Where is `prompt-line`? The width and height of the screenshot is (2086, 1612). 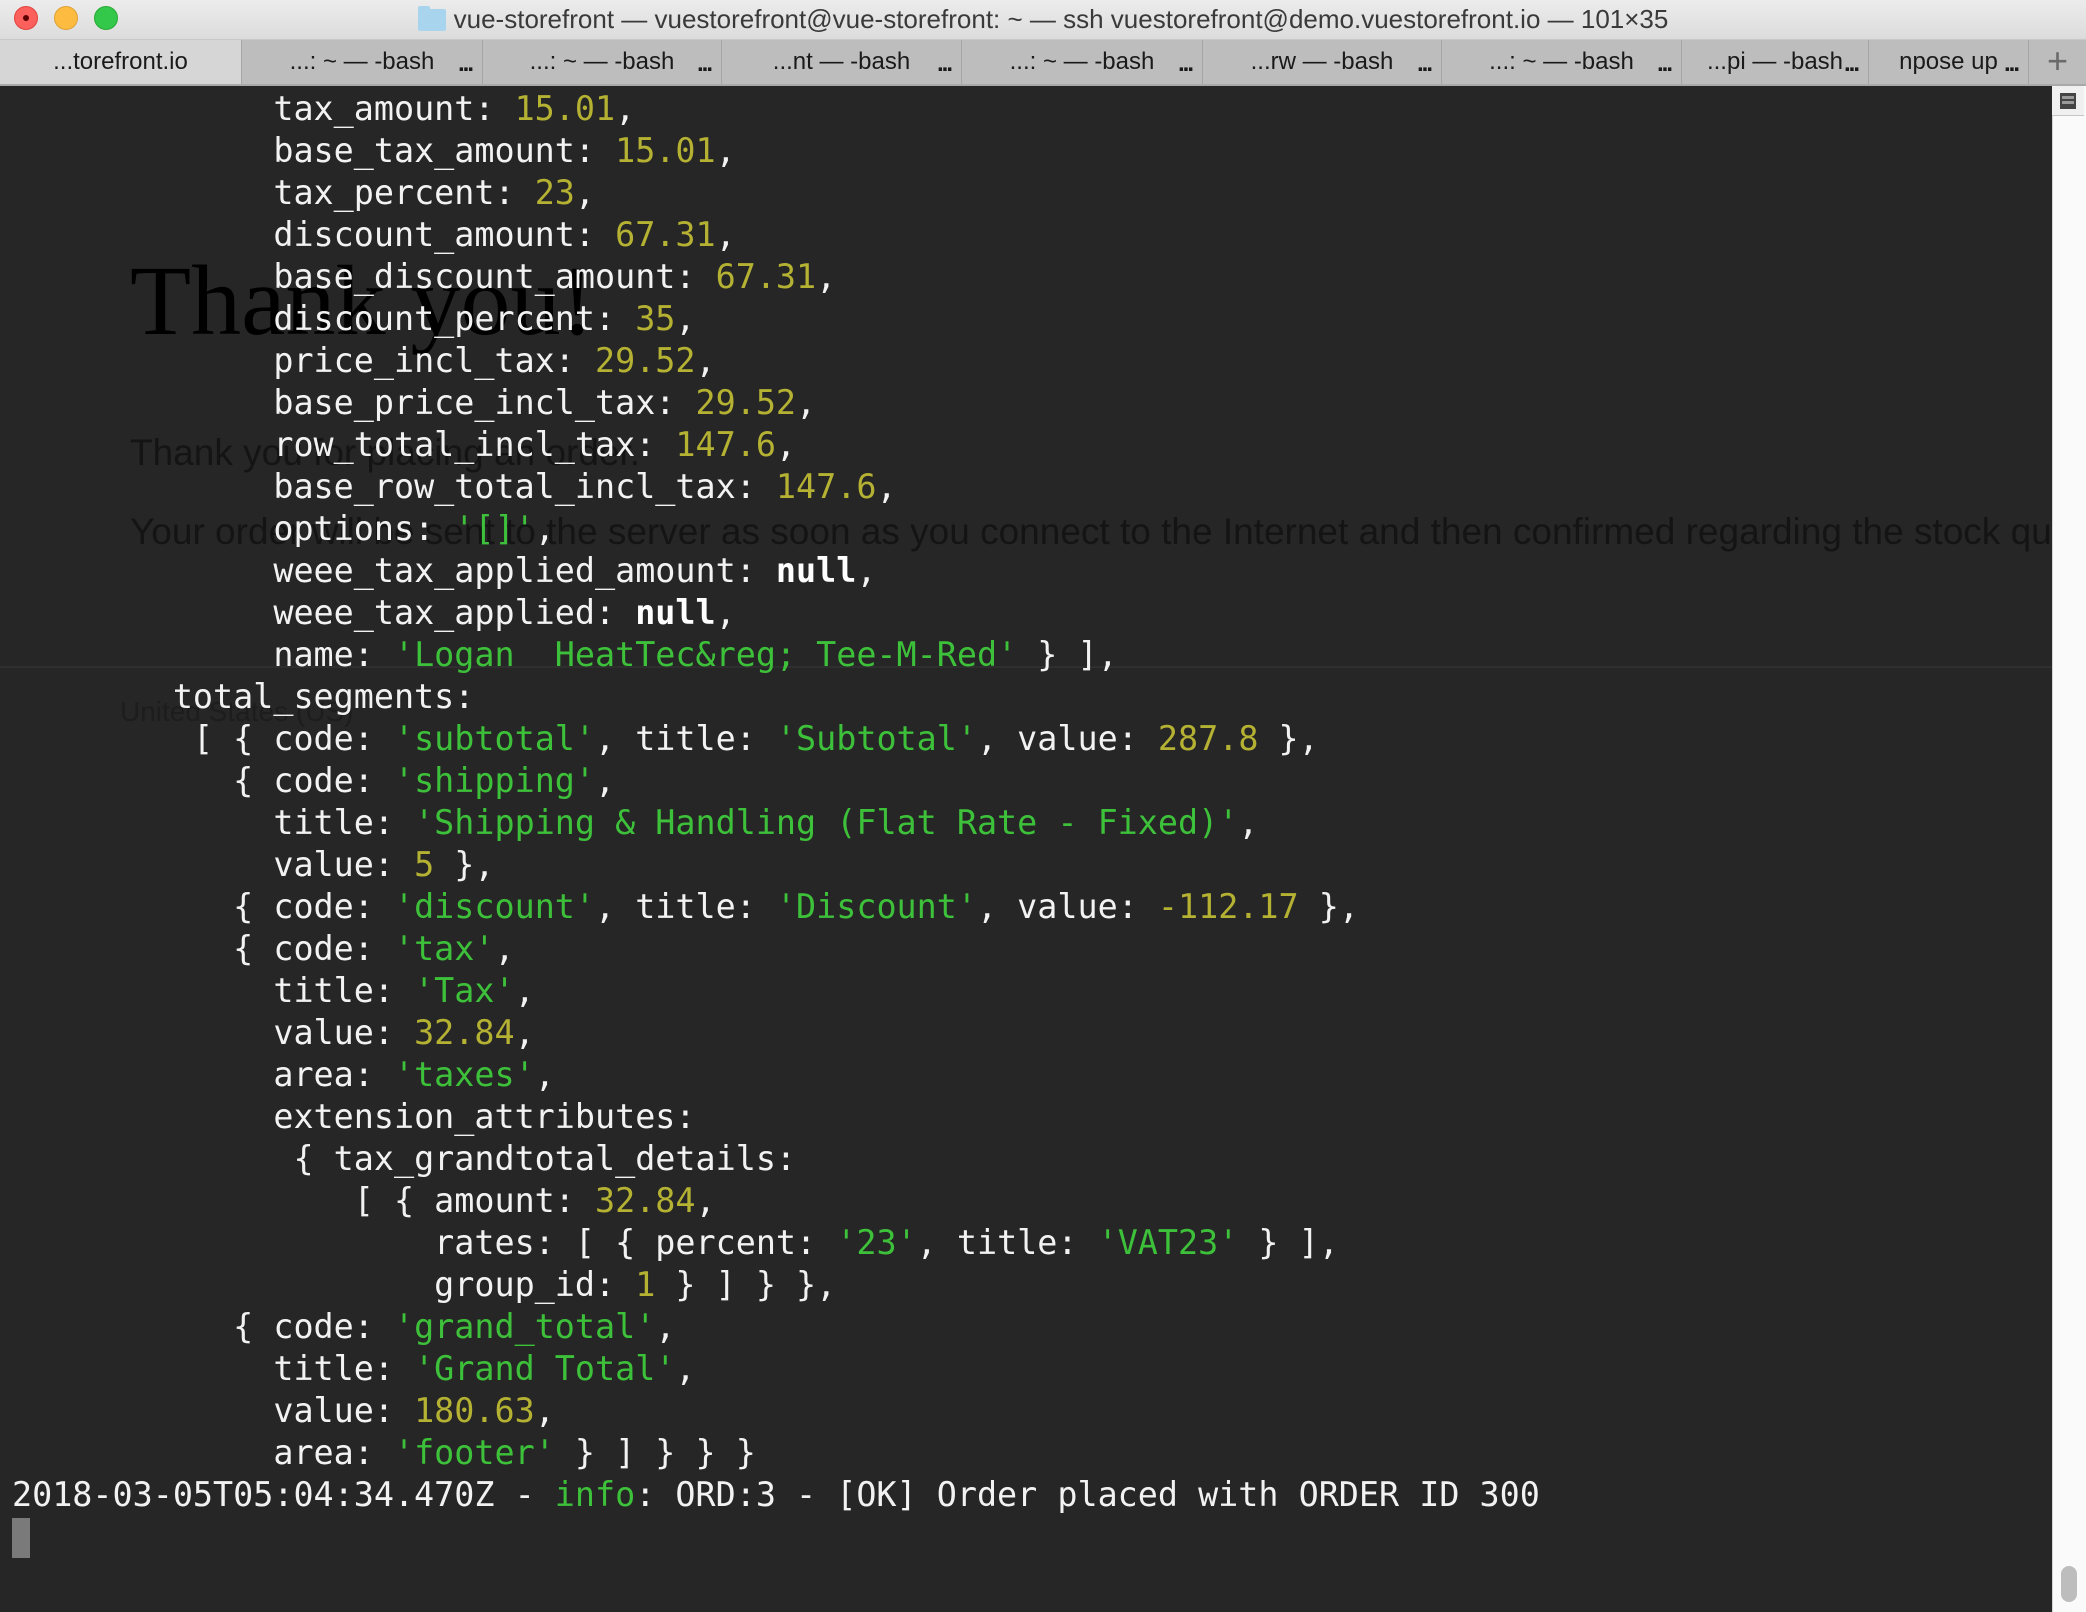
prompt-line is located at coordinates (776, 1537).